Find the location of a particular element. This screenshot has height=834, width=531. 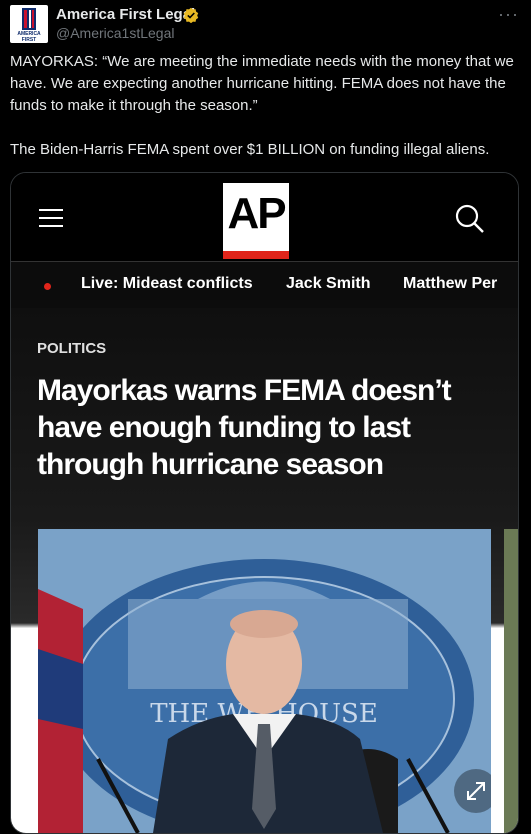

expand-icon is located at coordinates (472, 791).